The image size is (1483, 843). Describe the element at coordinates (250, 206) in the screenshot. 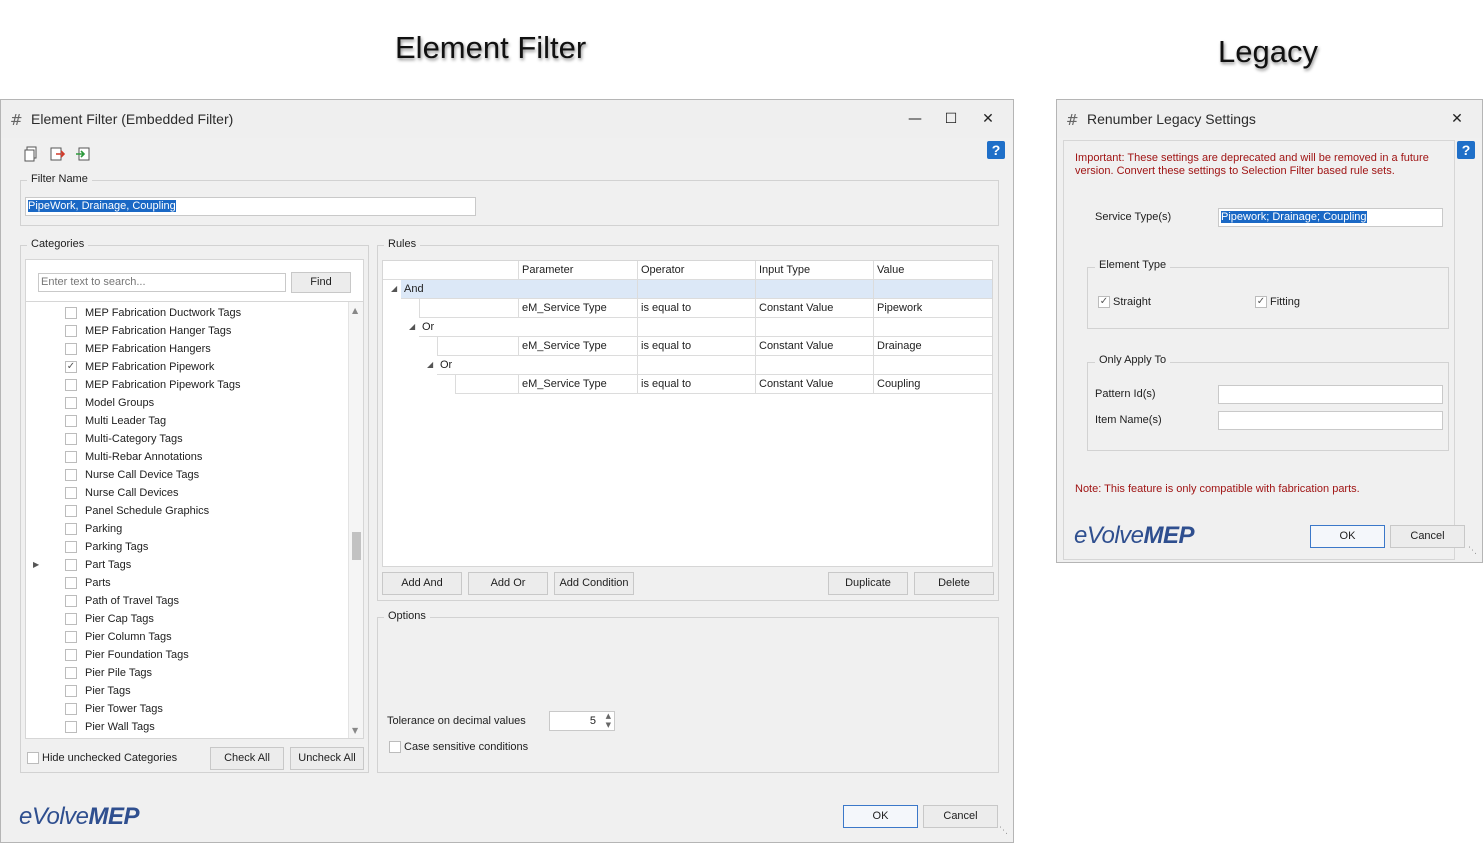

I see `filter-name-input: PipeWork, Drainage, Coupling` at that location.